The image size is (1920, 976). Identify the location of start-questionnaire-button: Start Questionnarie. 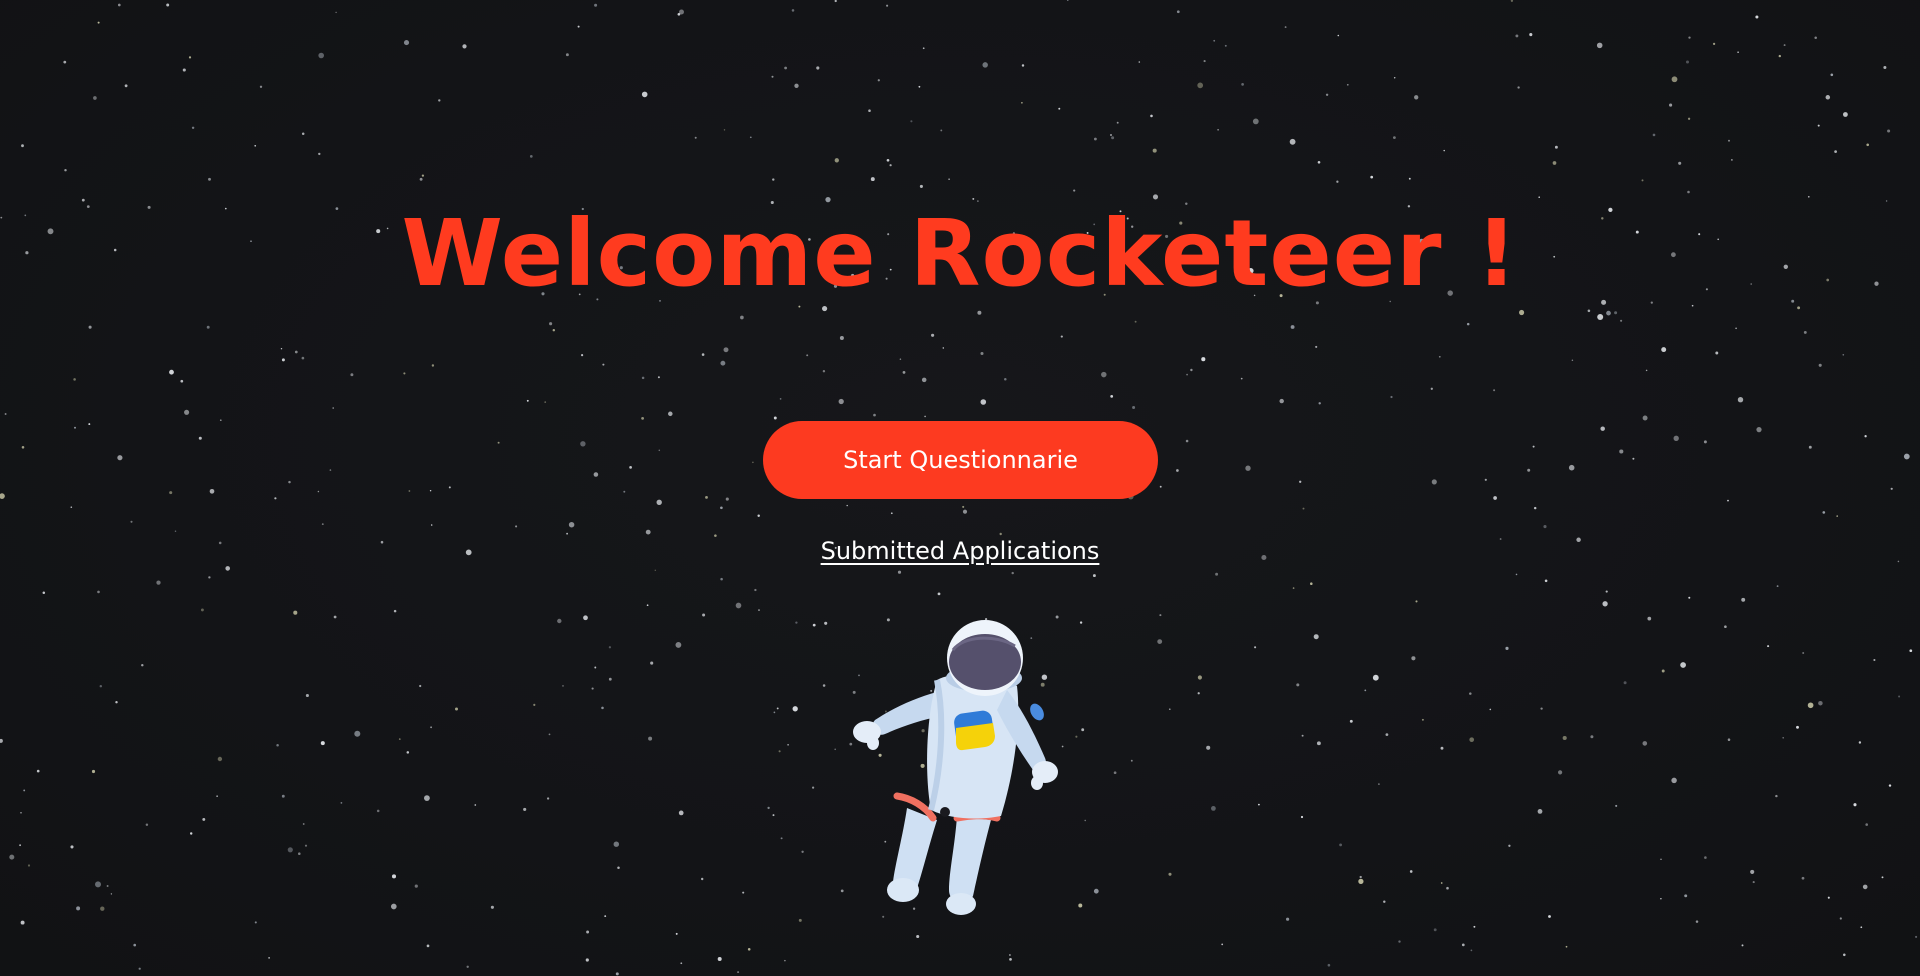
(960, 460).